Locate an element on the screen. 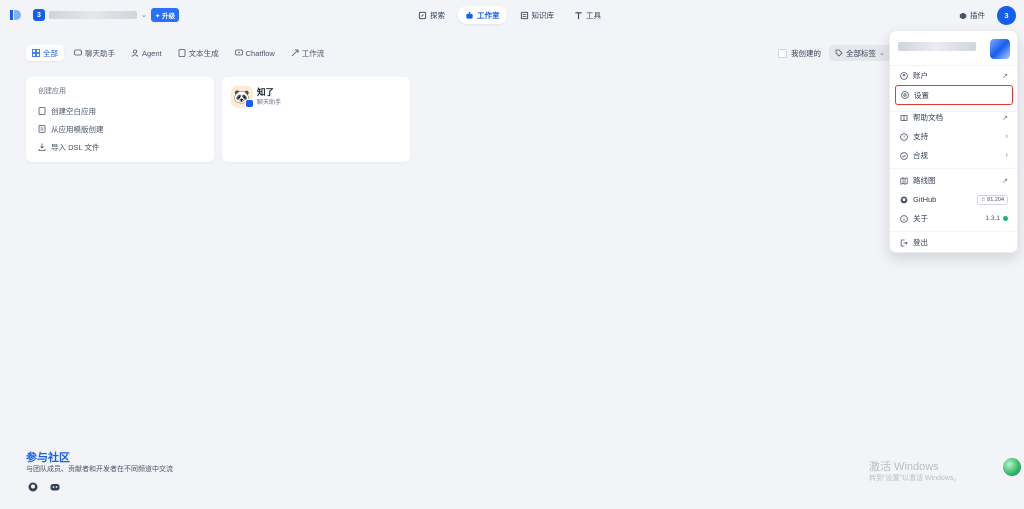  template-icon is located at coordinates (42, 129).